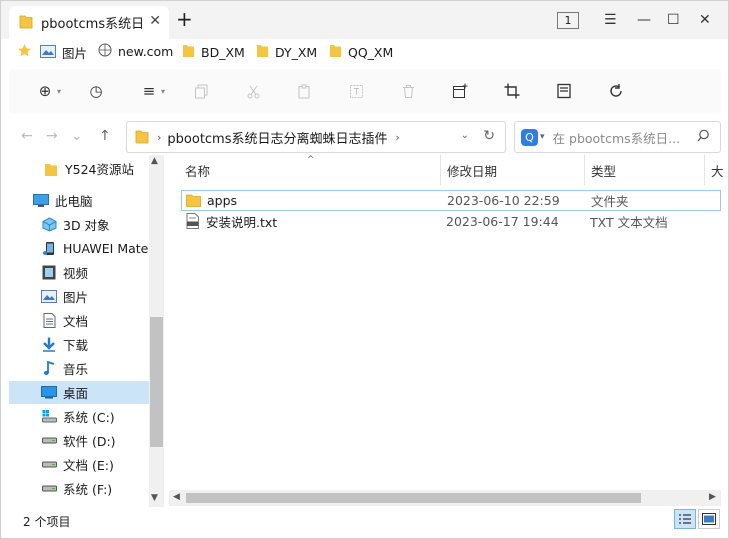 This screenshot has width=729, height=539. I want to click on column-header-type: 类型, so click(603, 170).